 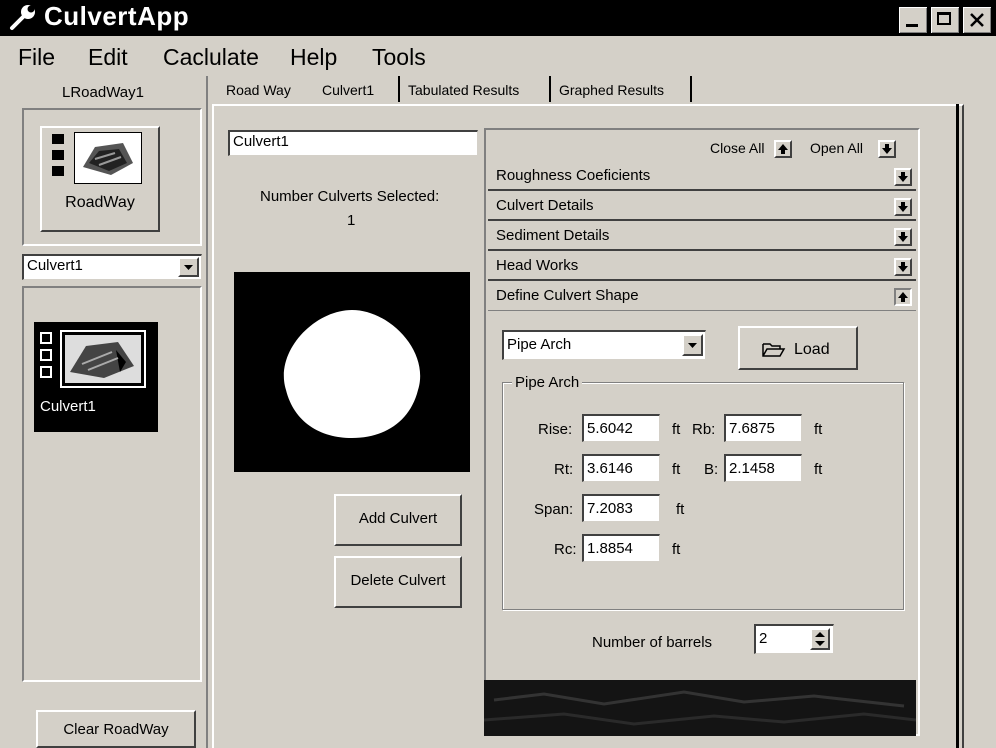 I want to click on section-head-works: Head Works, so click(x=702, y=267).